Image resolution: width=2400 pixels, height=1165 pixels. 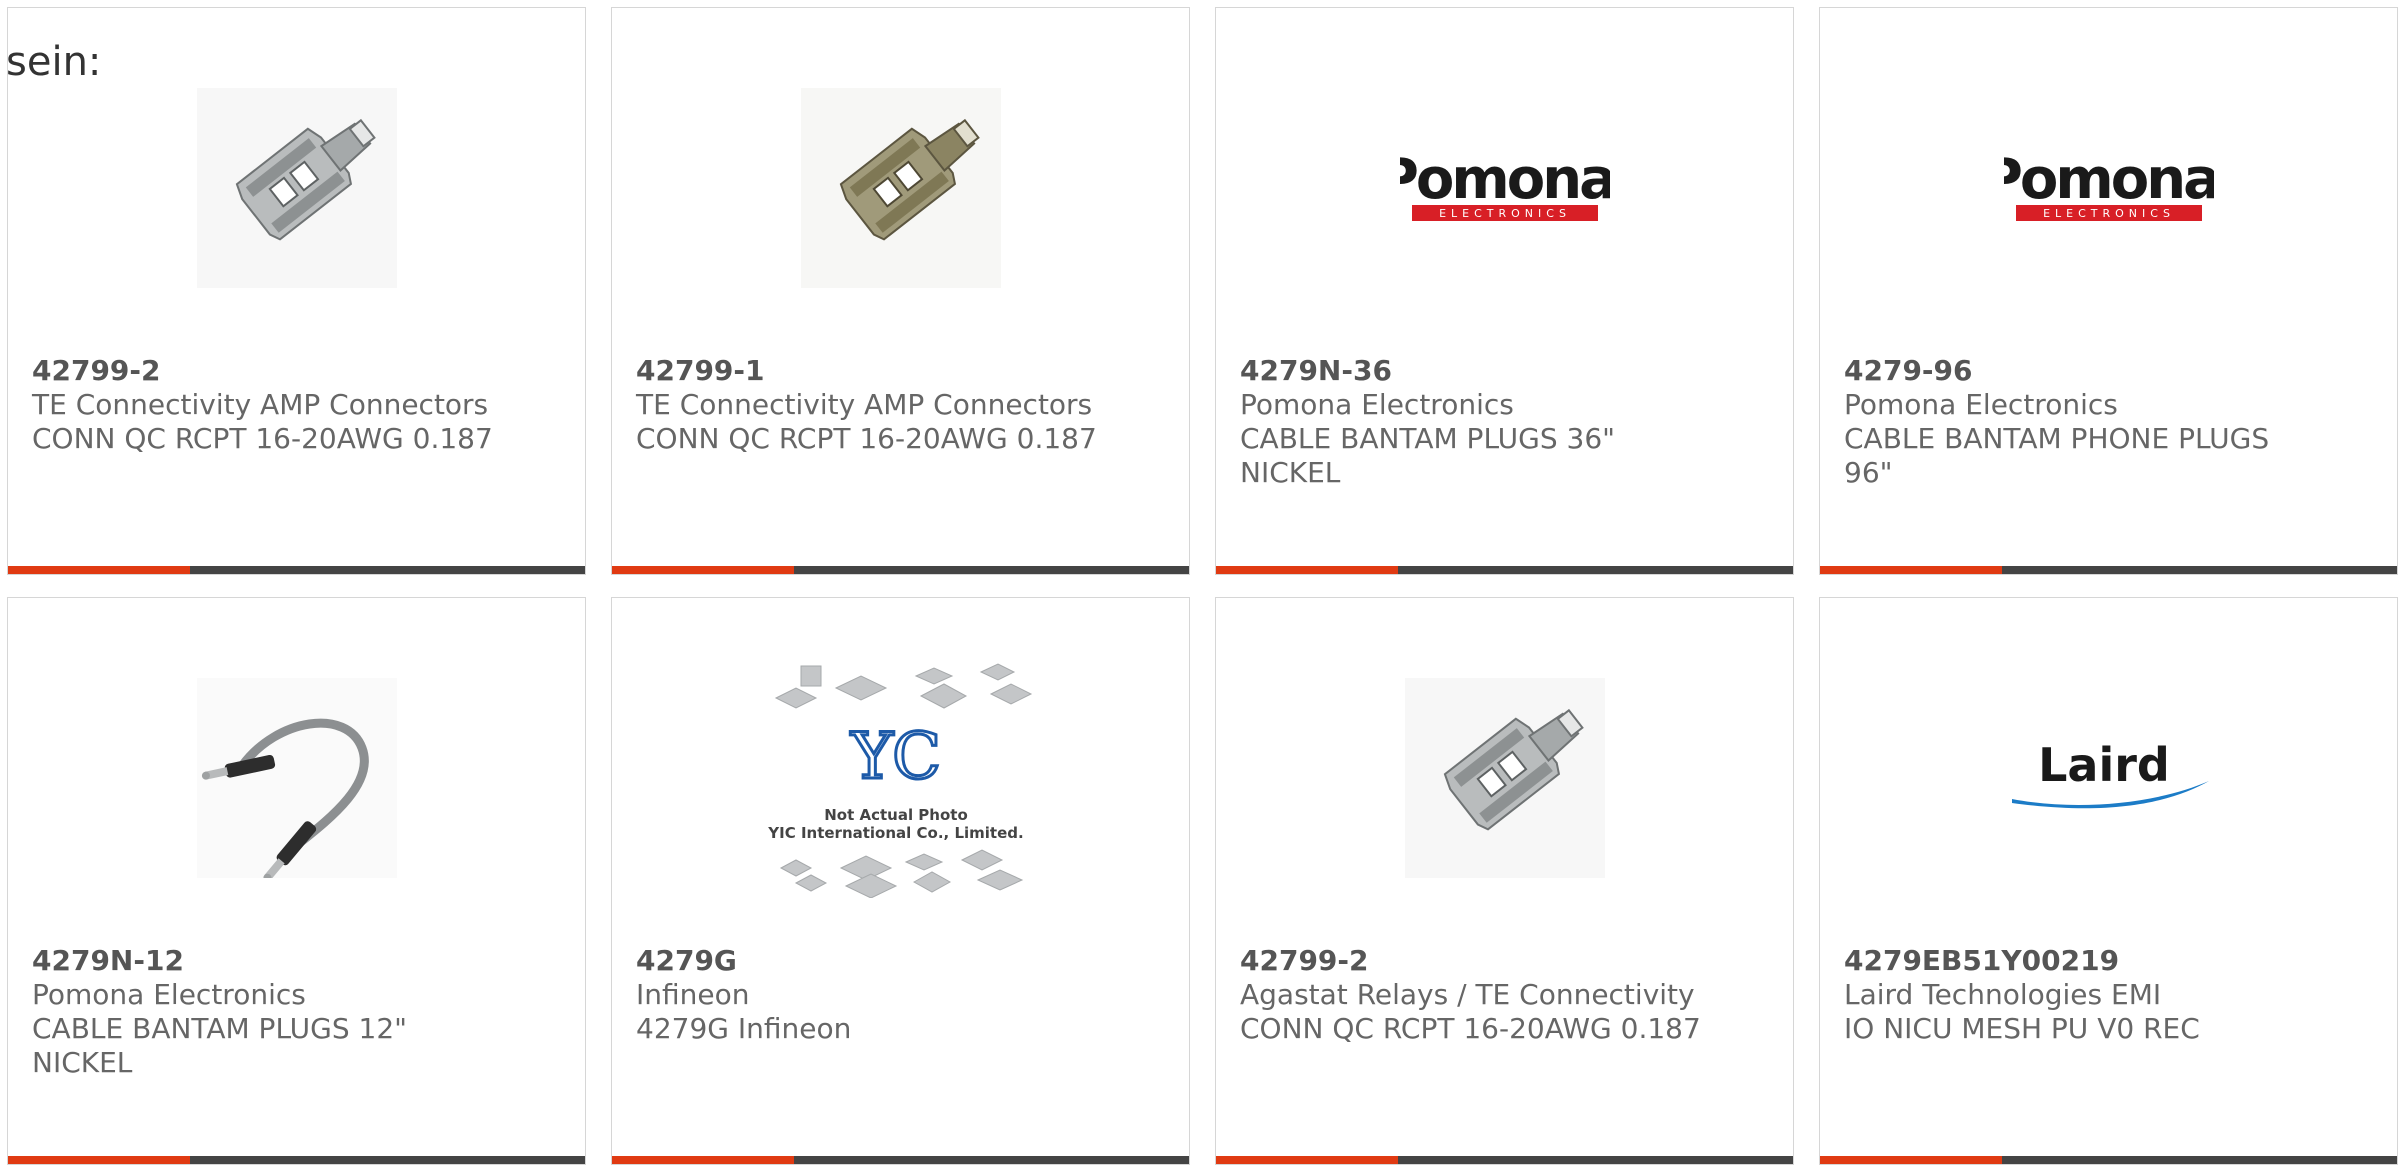 I want to click on manufacturer: Infineon, so click(x=693, y=994).